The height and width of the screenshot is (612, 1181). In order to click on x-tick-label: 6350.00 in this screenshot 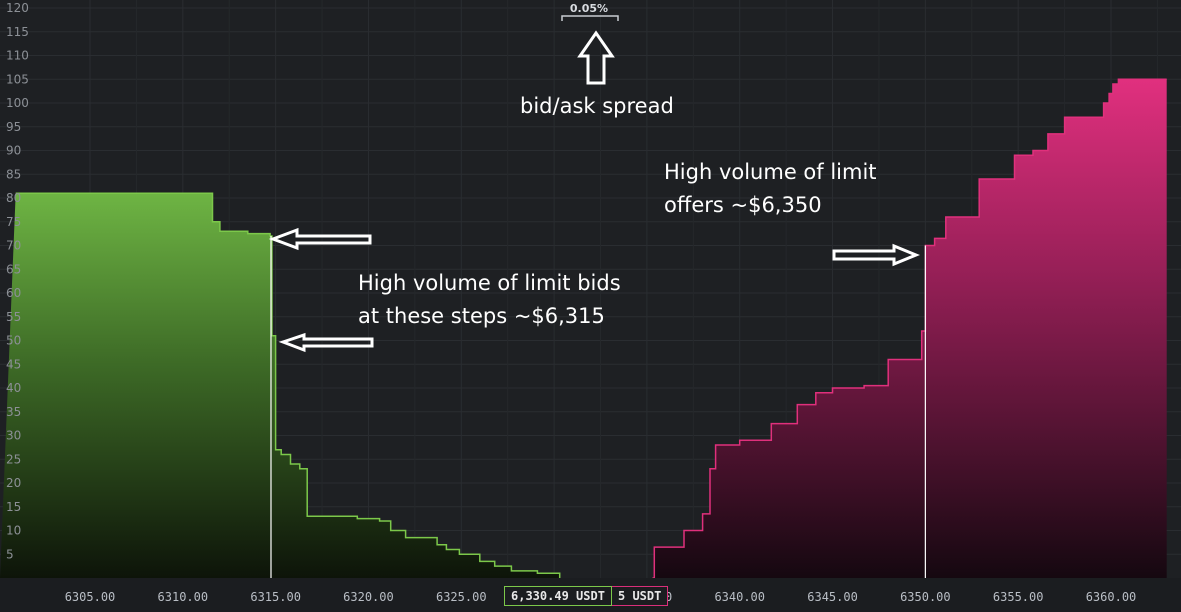, I will do `click(925, 597)`.